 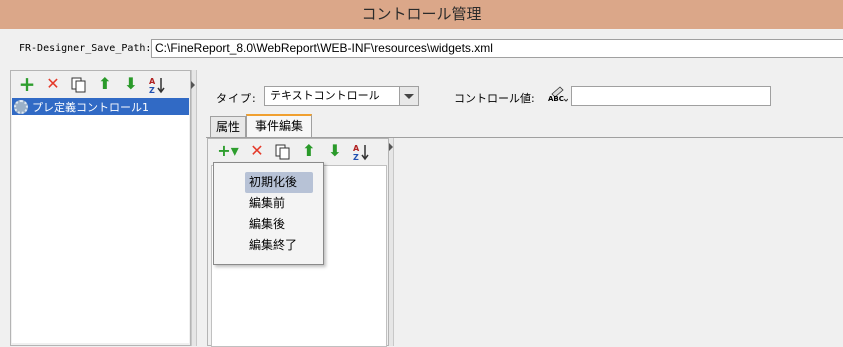 I want to click on tab-attributes-label: 属性, so click(x=227, y=127).